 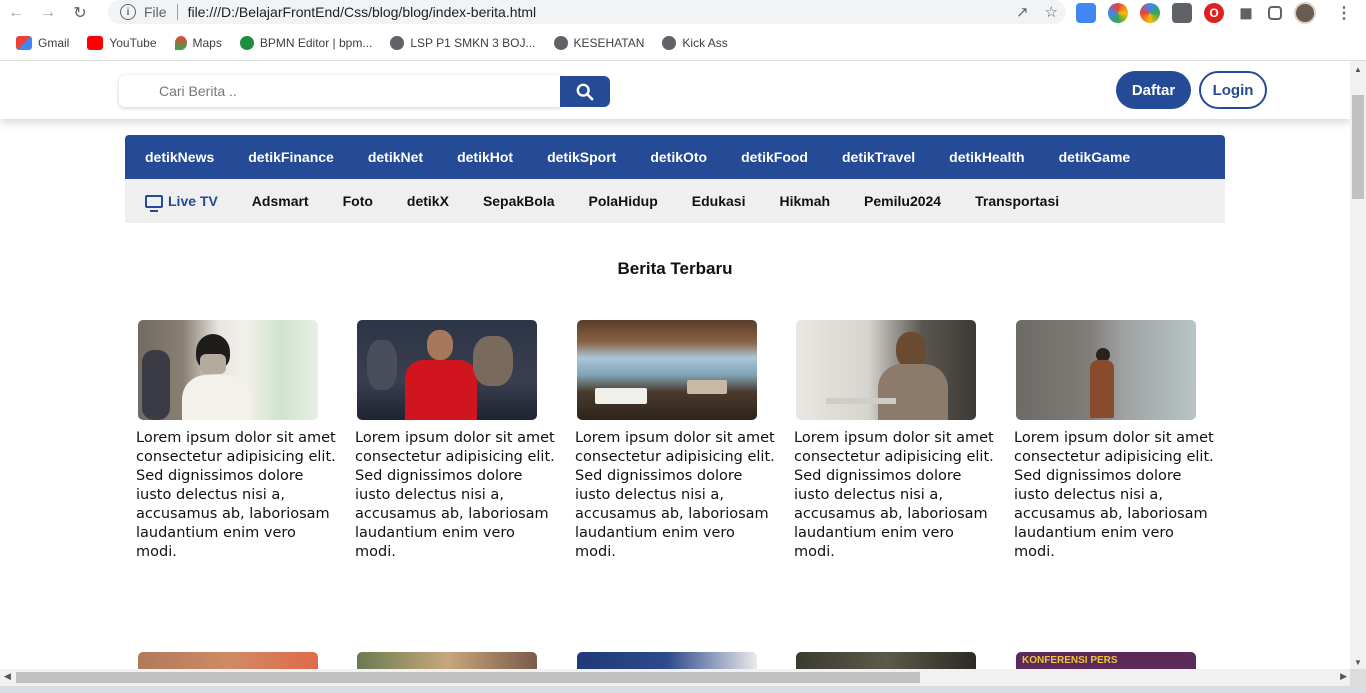 I want to click on site-header: Daftar Login, so click(x=675, y=90).